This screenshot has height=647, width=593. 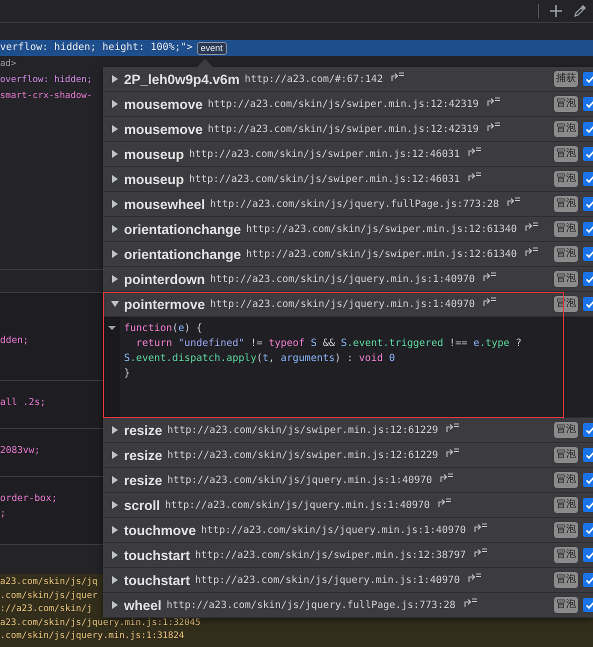 What do you see at coordinates (8, 64) in the screenshot?
I see `code-text: ad>` at bounding box center [8, 64].